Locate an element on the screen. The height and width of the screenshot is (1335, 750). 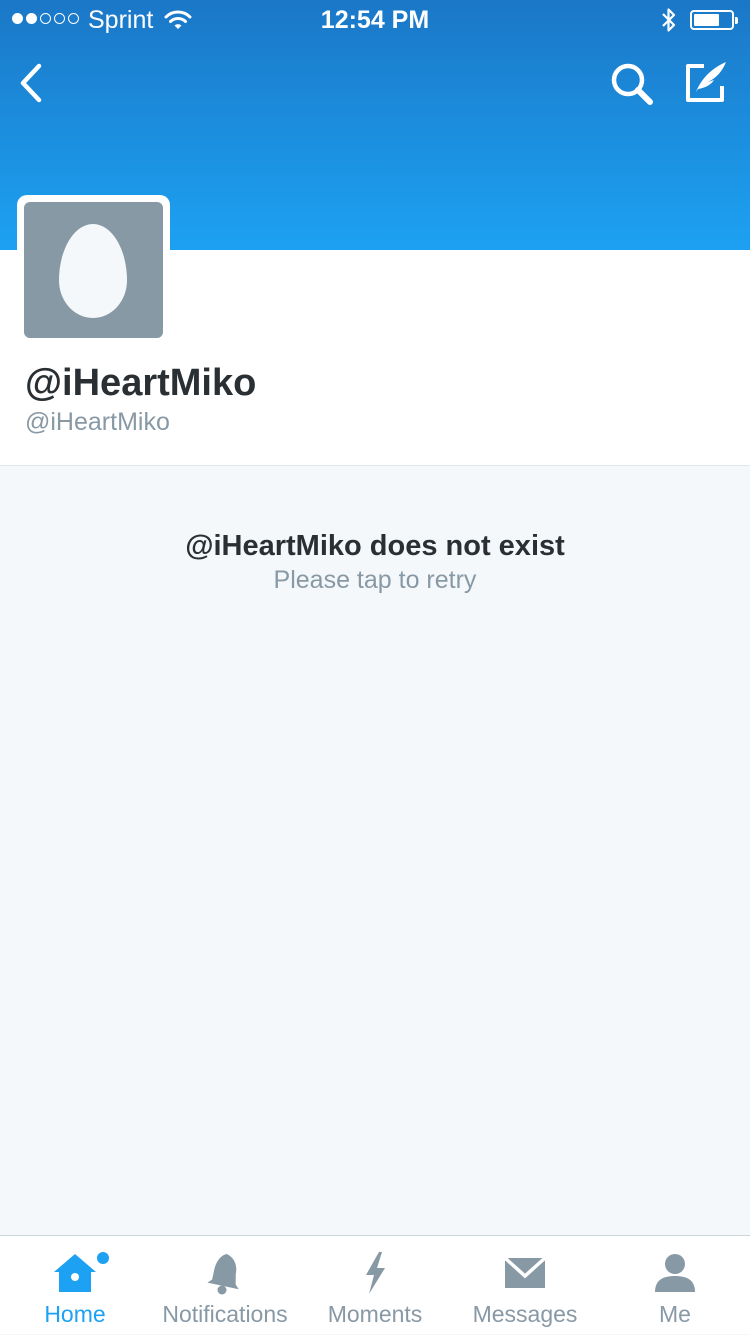
tab-notifications: Notifications is located at coordinates (225, 1285).